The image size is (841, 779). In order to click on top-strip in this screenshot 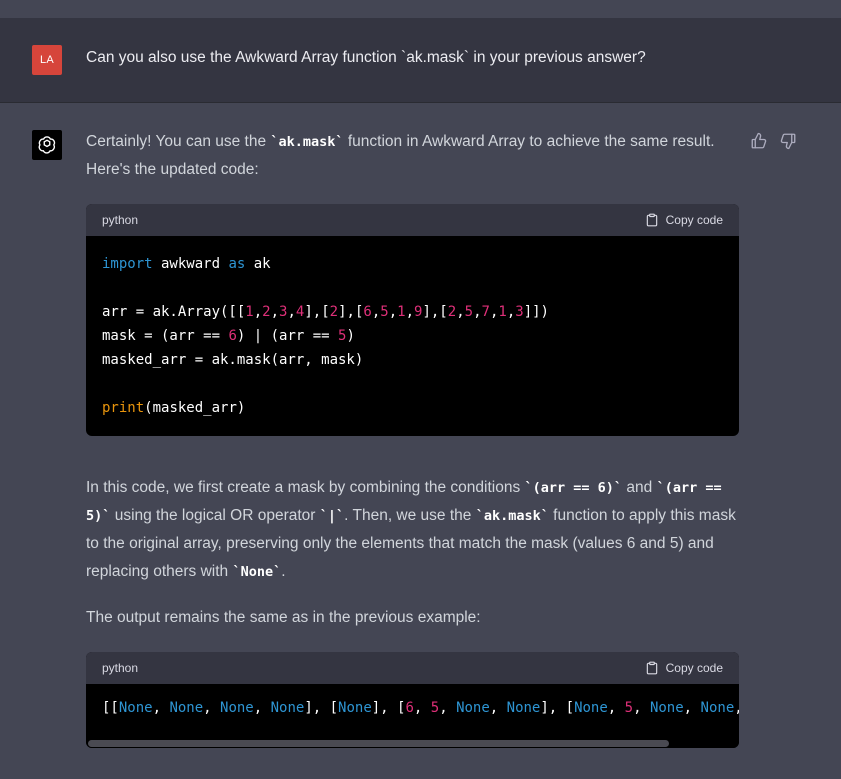, I will do `click(420, 9)`.